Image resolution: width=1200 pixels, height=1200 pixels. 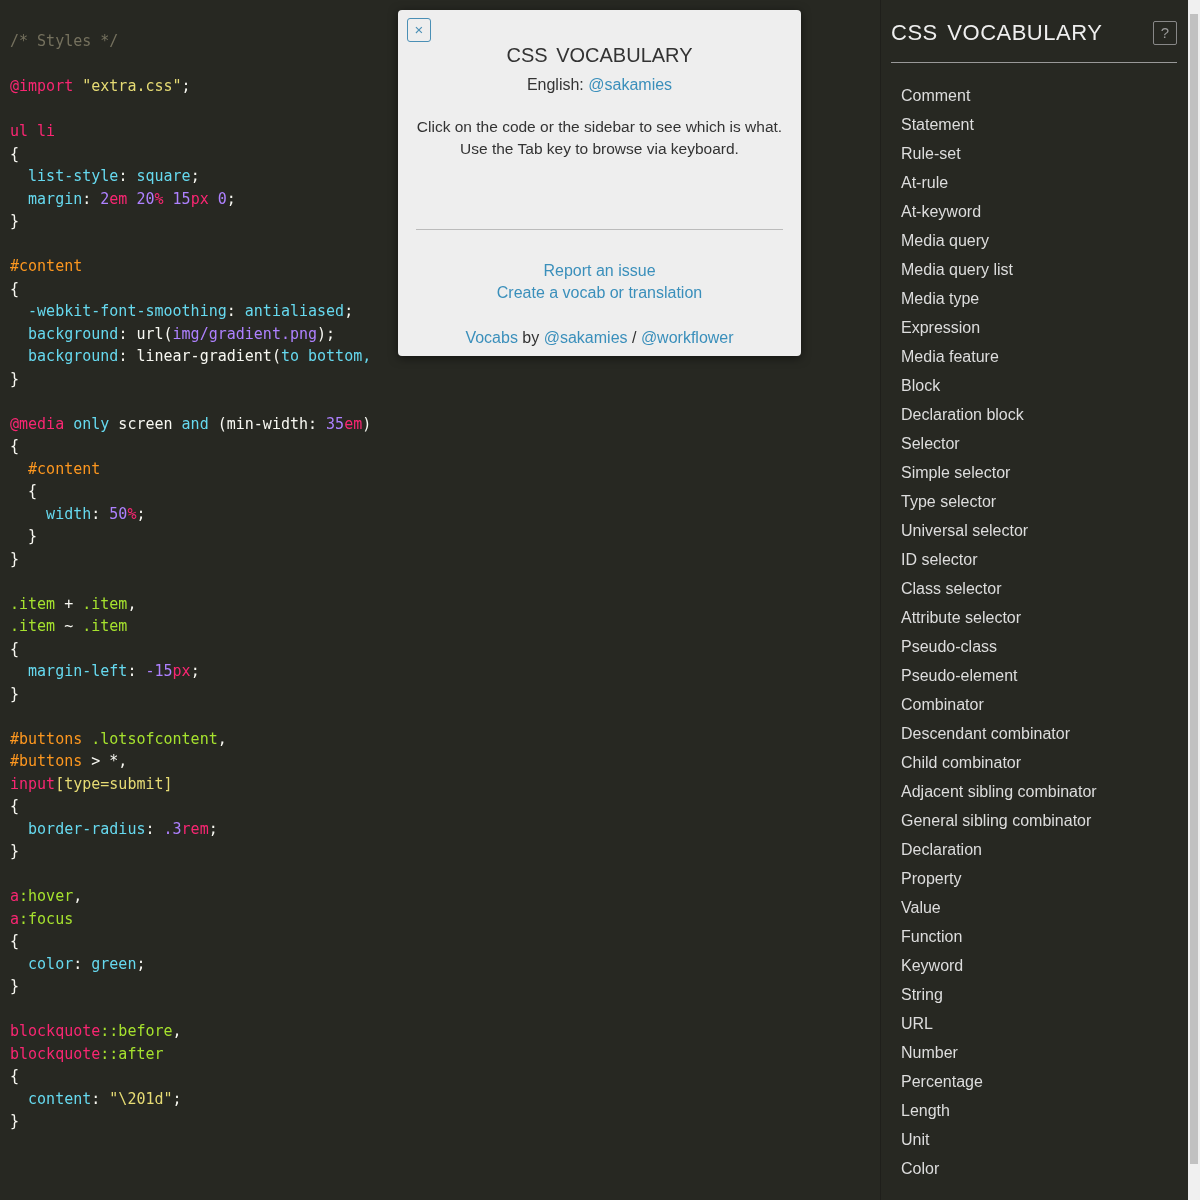 I want to click on sidebar-item: Media query list, so click(x=952, y=270).